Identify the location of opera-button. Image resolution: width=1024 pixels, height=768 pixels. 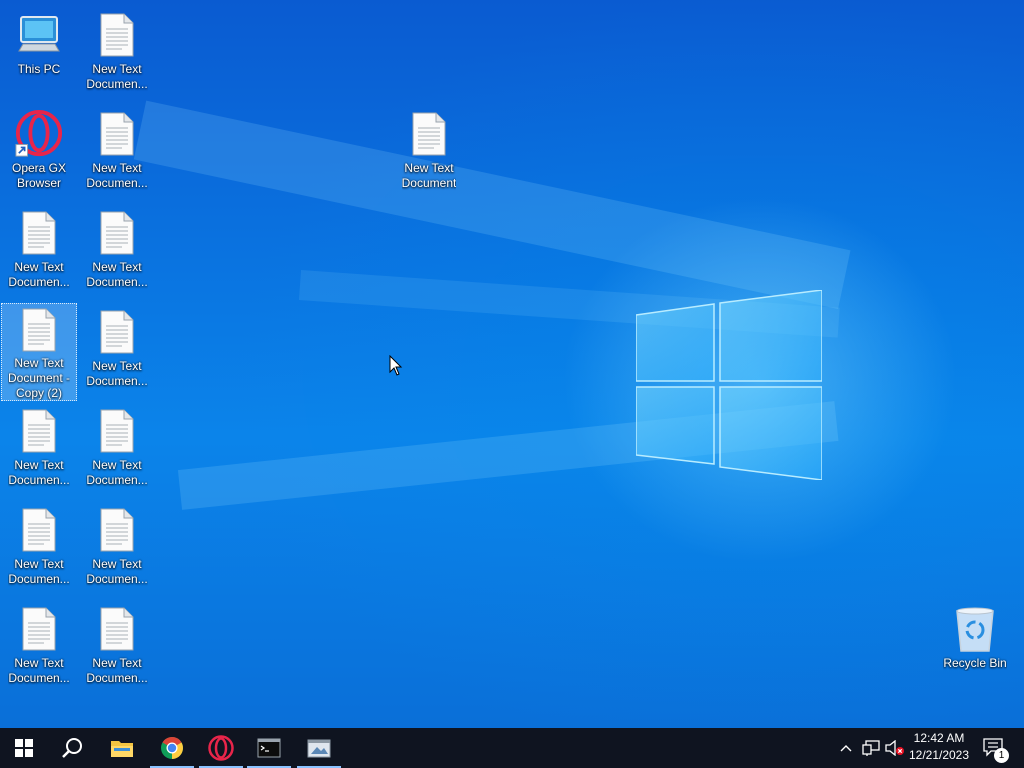
(221, 748).